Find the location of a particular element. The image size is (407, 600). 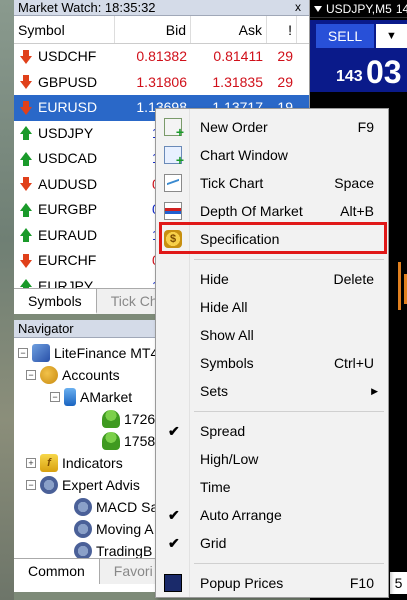

menu-item-specification: $ Specification is located at coordinates (272, 239).